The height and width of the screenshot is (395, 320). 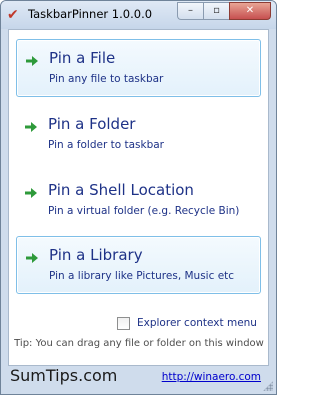 What do you see at coordinates (123, 323) in the screenshot?
I see `explorer-context-menu-checkbox` at bounding box center [123, 323].